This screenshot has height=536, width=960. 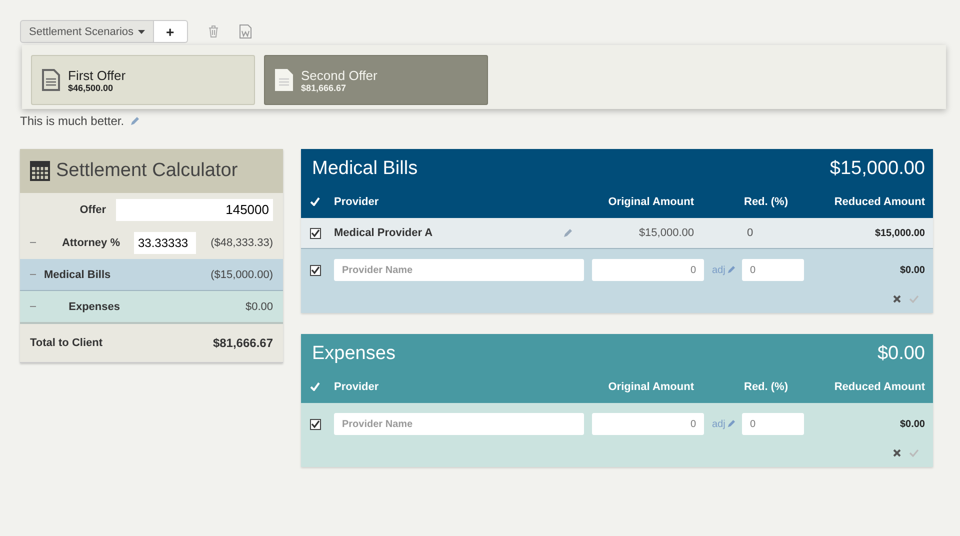 What do you see at coordinates (143, 80) in the screenshot?
I see `scenario-card: First Offer $46,500.00` at bounding box center [143, 80].